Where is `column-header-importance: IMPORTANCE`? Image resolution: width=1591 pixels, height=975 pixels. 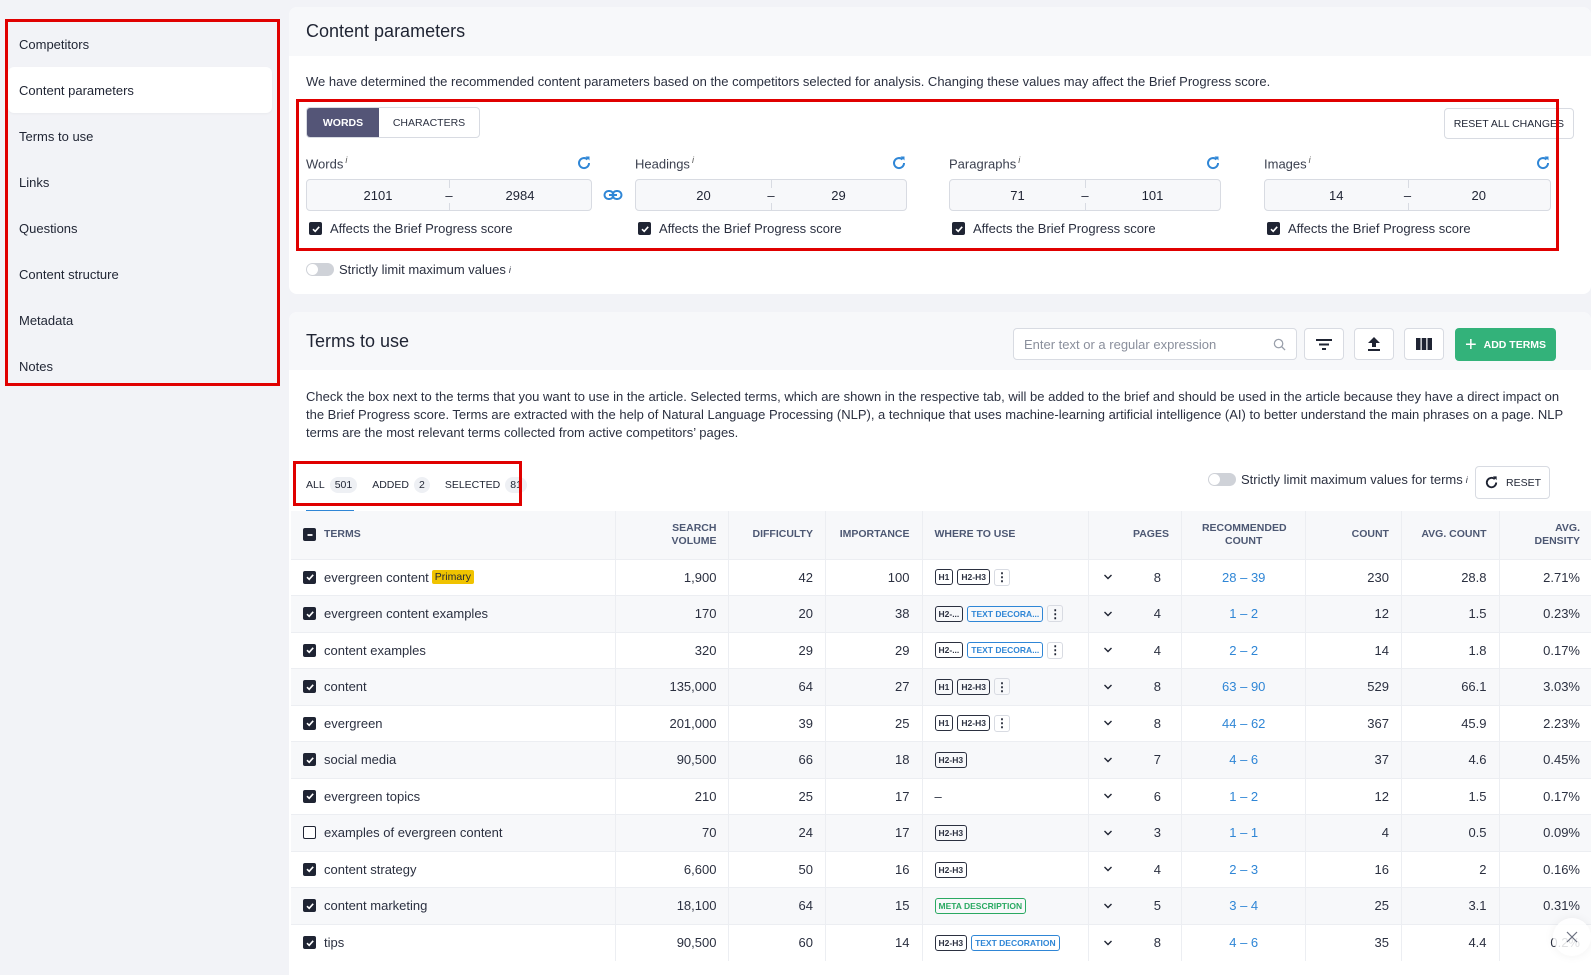
column-header-importance: IMPORTANCE is located at coordinates (874, 535).